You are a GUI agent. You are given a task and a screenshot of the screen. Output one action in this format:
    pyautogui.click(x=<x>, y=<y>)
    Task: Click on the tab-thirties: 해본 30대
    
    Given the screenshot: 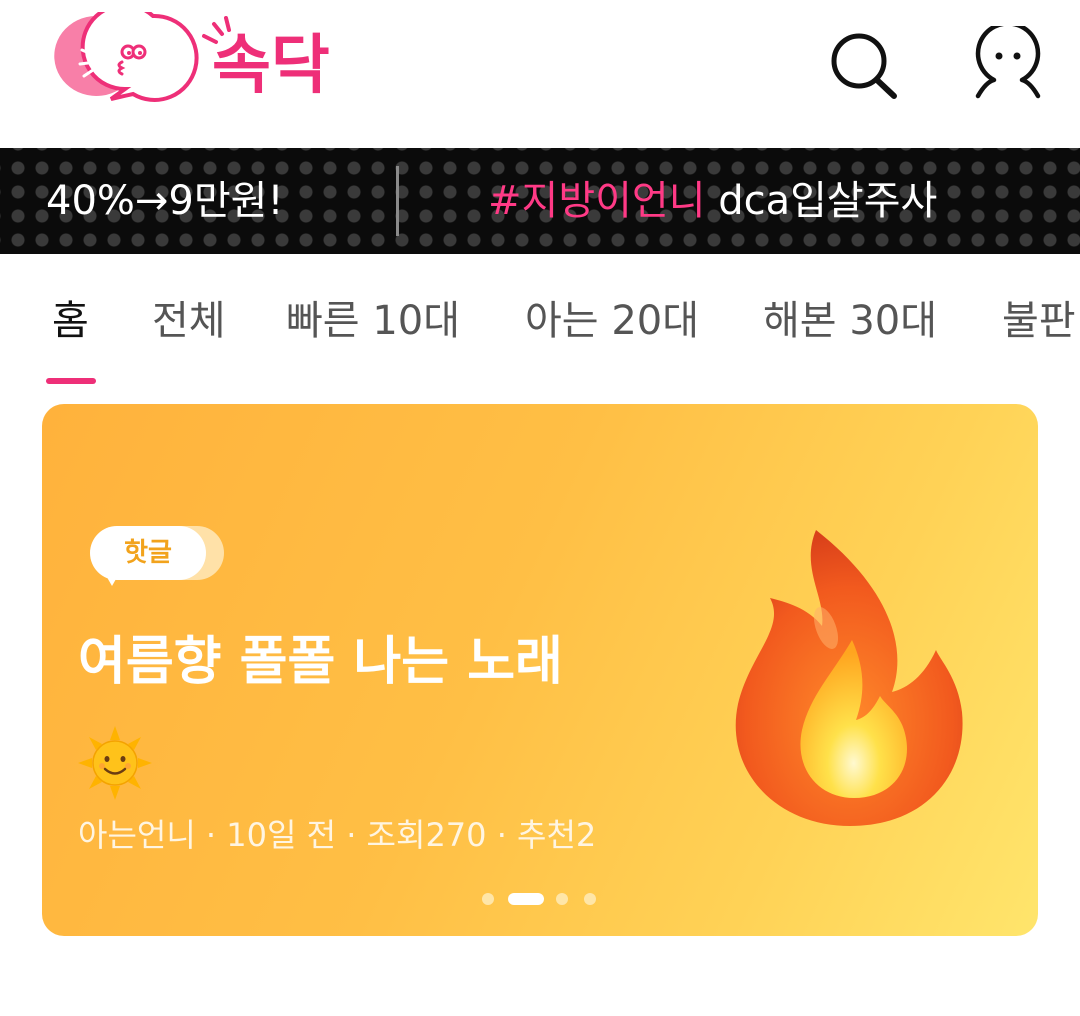 What is the action you would take?
    pyautogui.click(x=850, y=321)
    